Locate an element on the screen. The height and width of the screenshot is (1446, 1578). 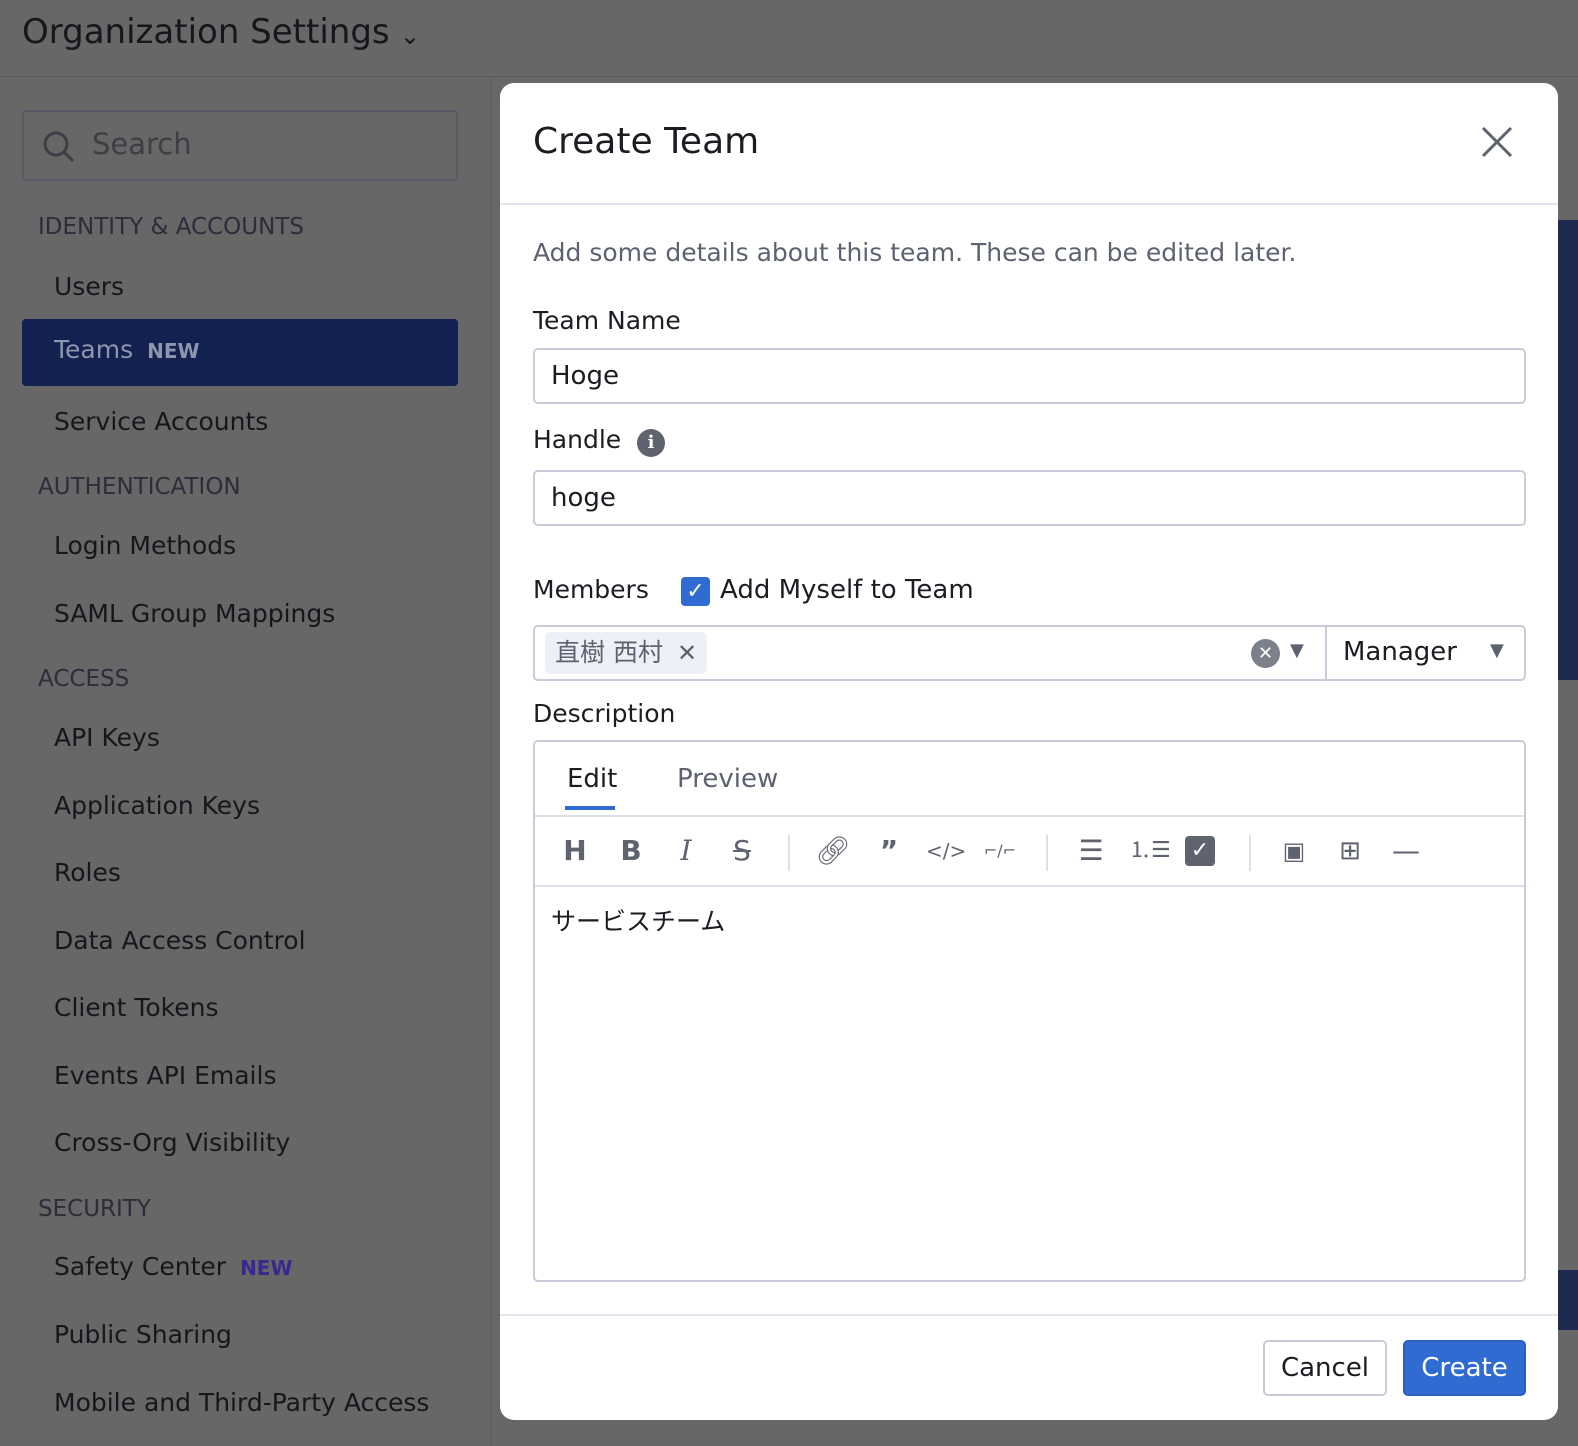
chevron-down-icon: ⌄ is located at coordinates (410, 36).